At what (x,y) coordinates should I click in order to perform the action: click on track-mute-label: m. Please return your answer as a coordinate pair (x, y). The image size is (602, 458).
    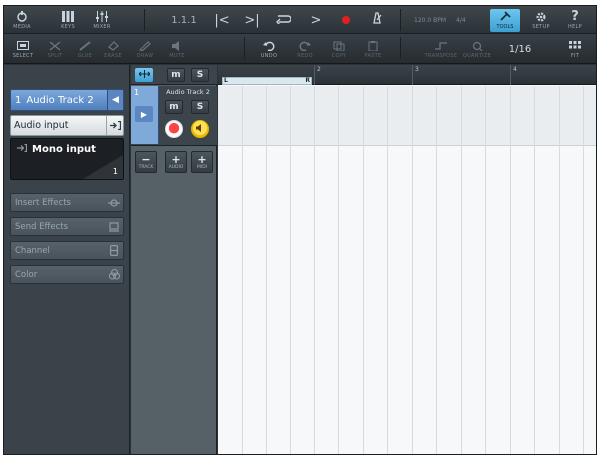
    Looking at the image, I should click on (174, 107).